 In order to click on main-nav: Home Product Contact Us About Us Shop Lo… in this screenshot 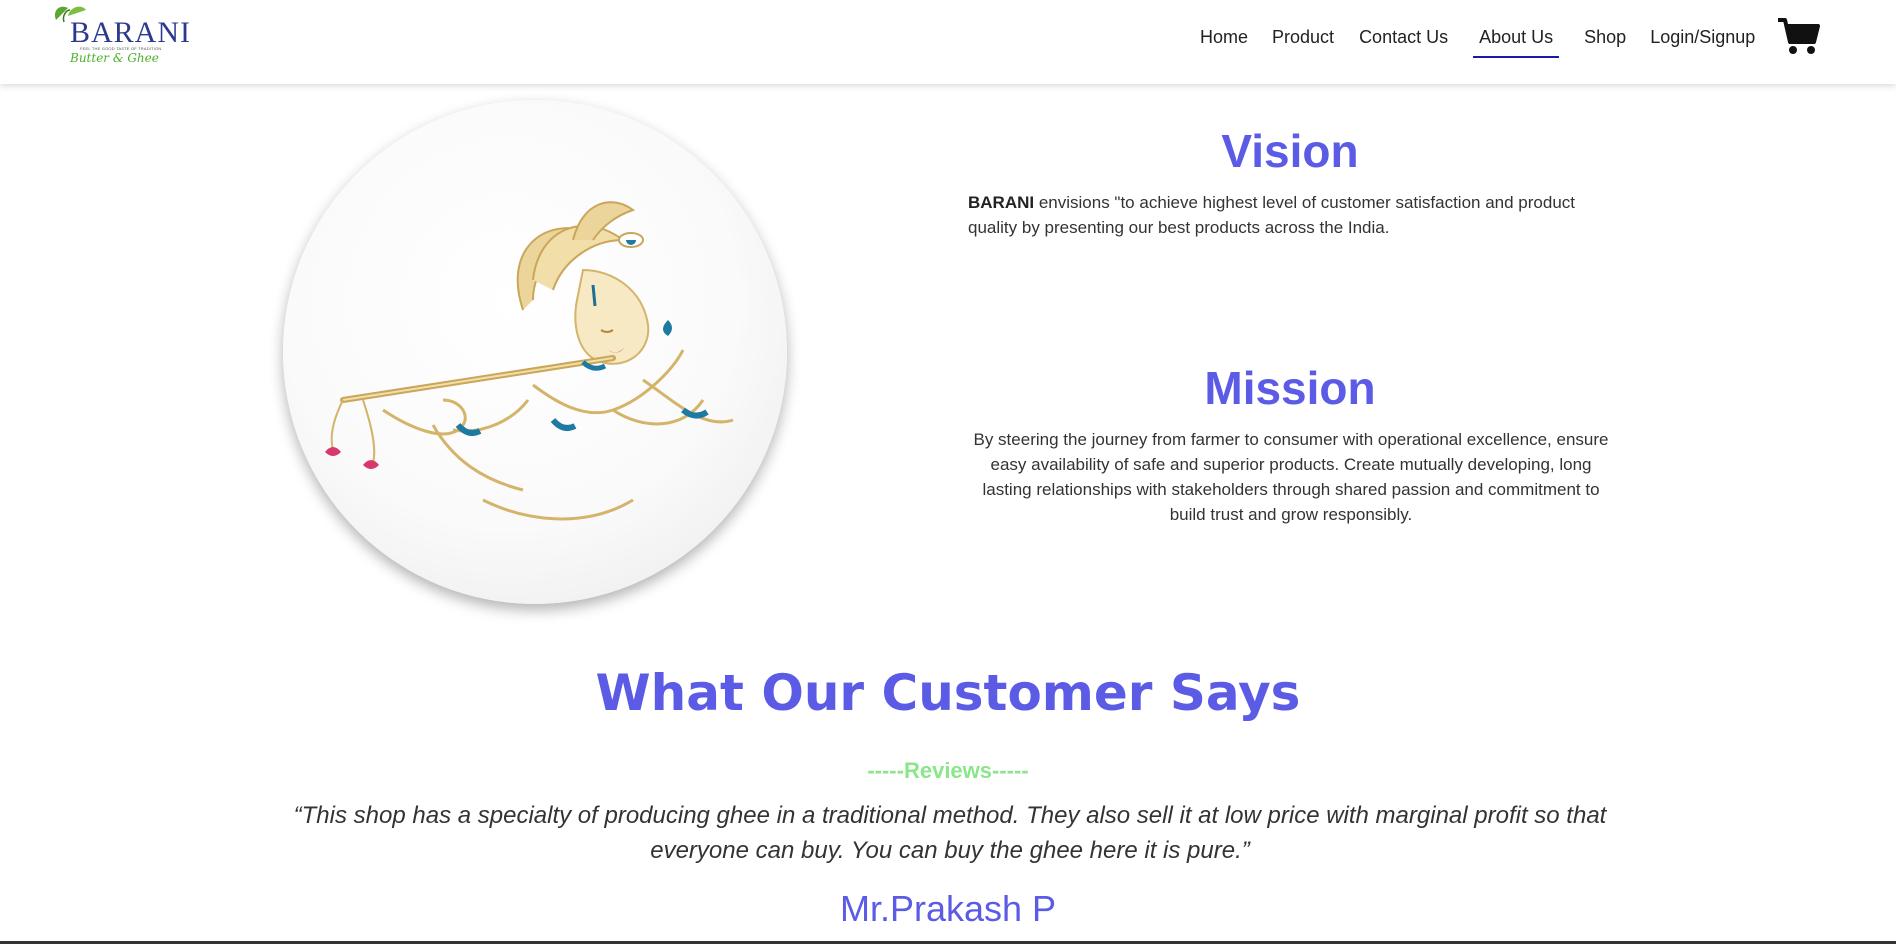, I will do `click(1477, 42)`.